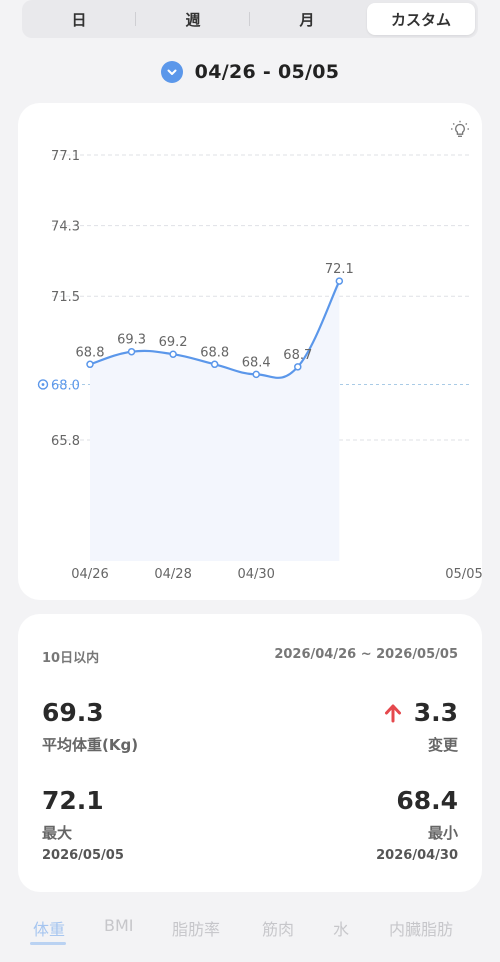 The height and width of the screenshot is (962, 500). Describe the element at coordinates (297, 355) in the screenshot. I see `data-label: 68.7` at that location.